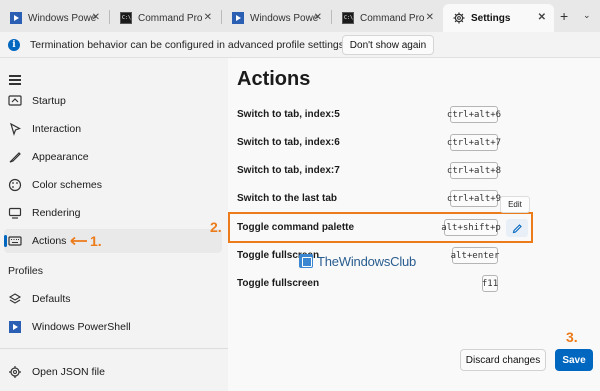 Image resolution: width=600 pixels, height=391 pixels. What do you see at coordinates (471, 227) in the screenshot?
I see `key-chord: alt+shift+p` at bounding box center [471, 227].